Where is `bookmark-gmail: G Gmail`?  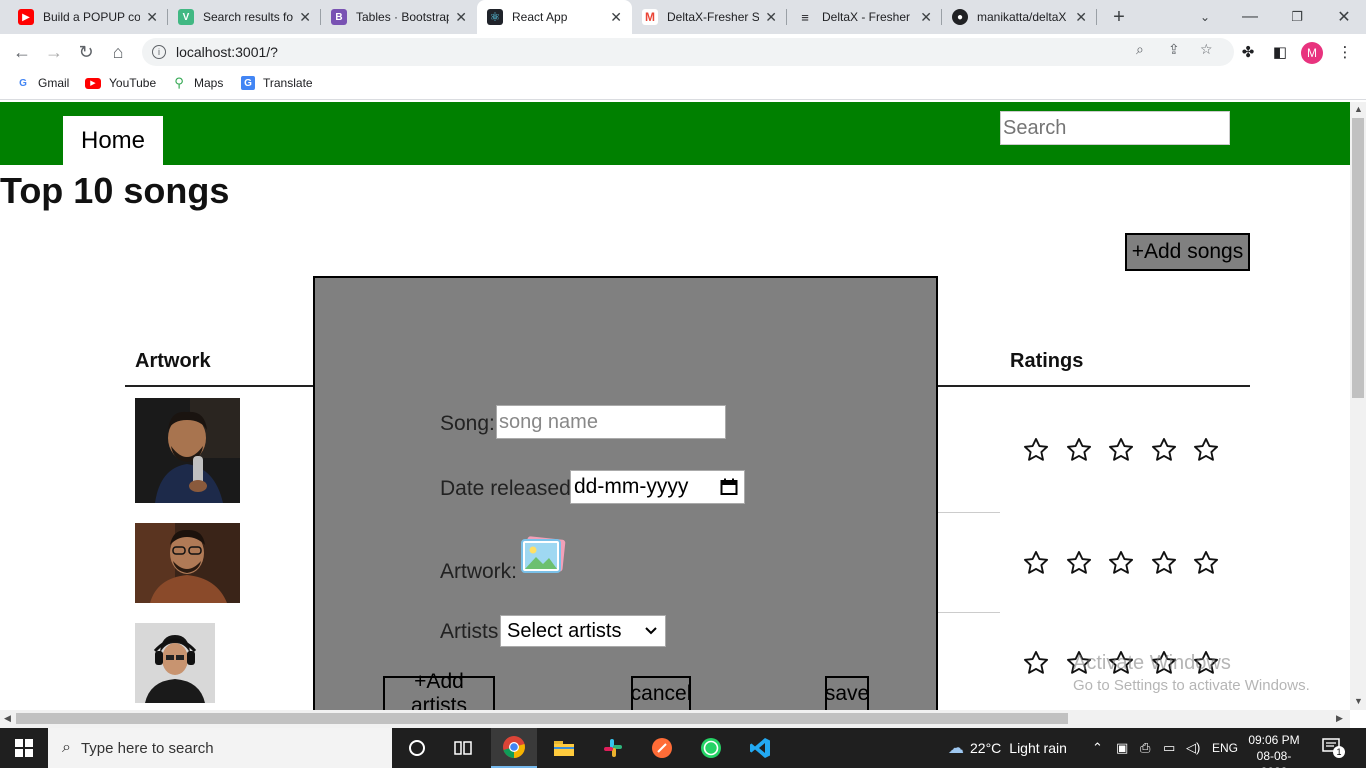
bookmark-gmail: G Gmail is located at coordinates (42, 83).